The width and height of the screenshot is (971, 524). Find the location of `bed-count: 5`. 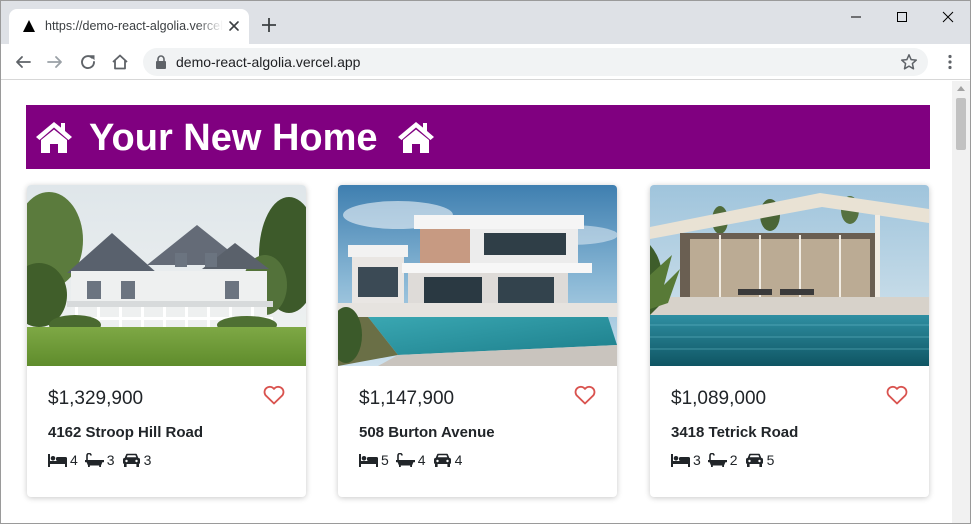

bed-count: 5 is located at coordinates (385, 460).